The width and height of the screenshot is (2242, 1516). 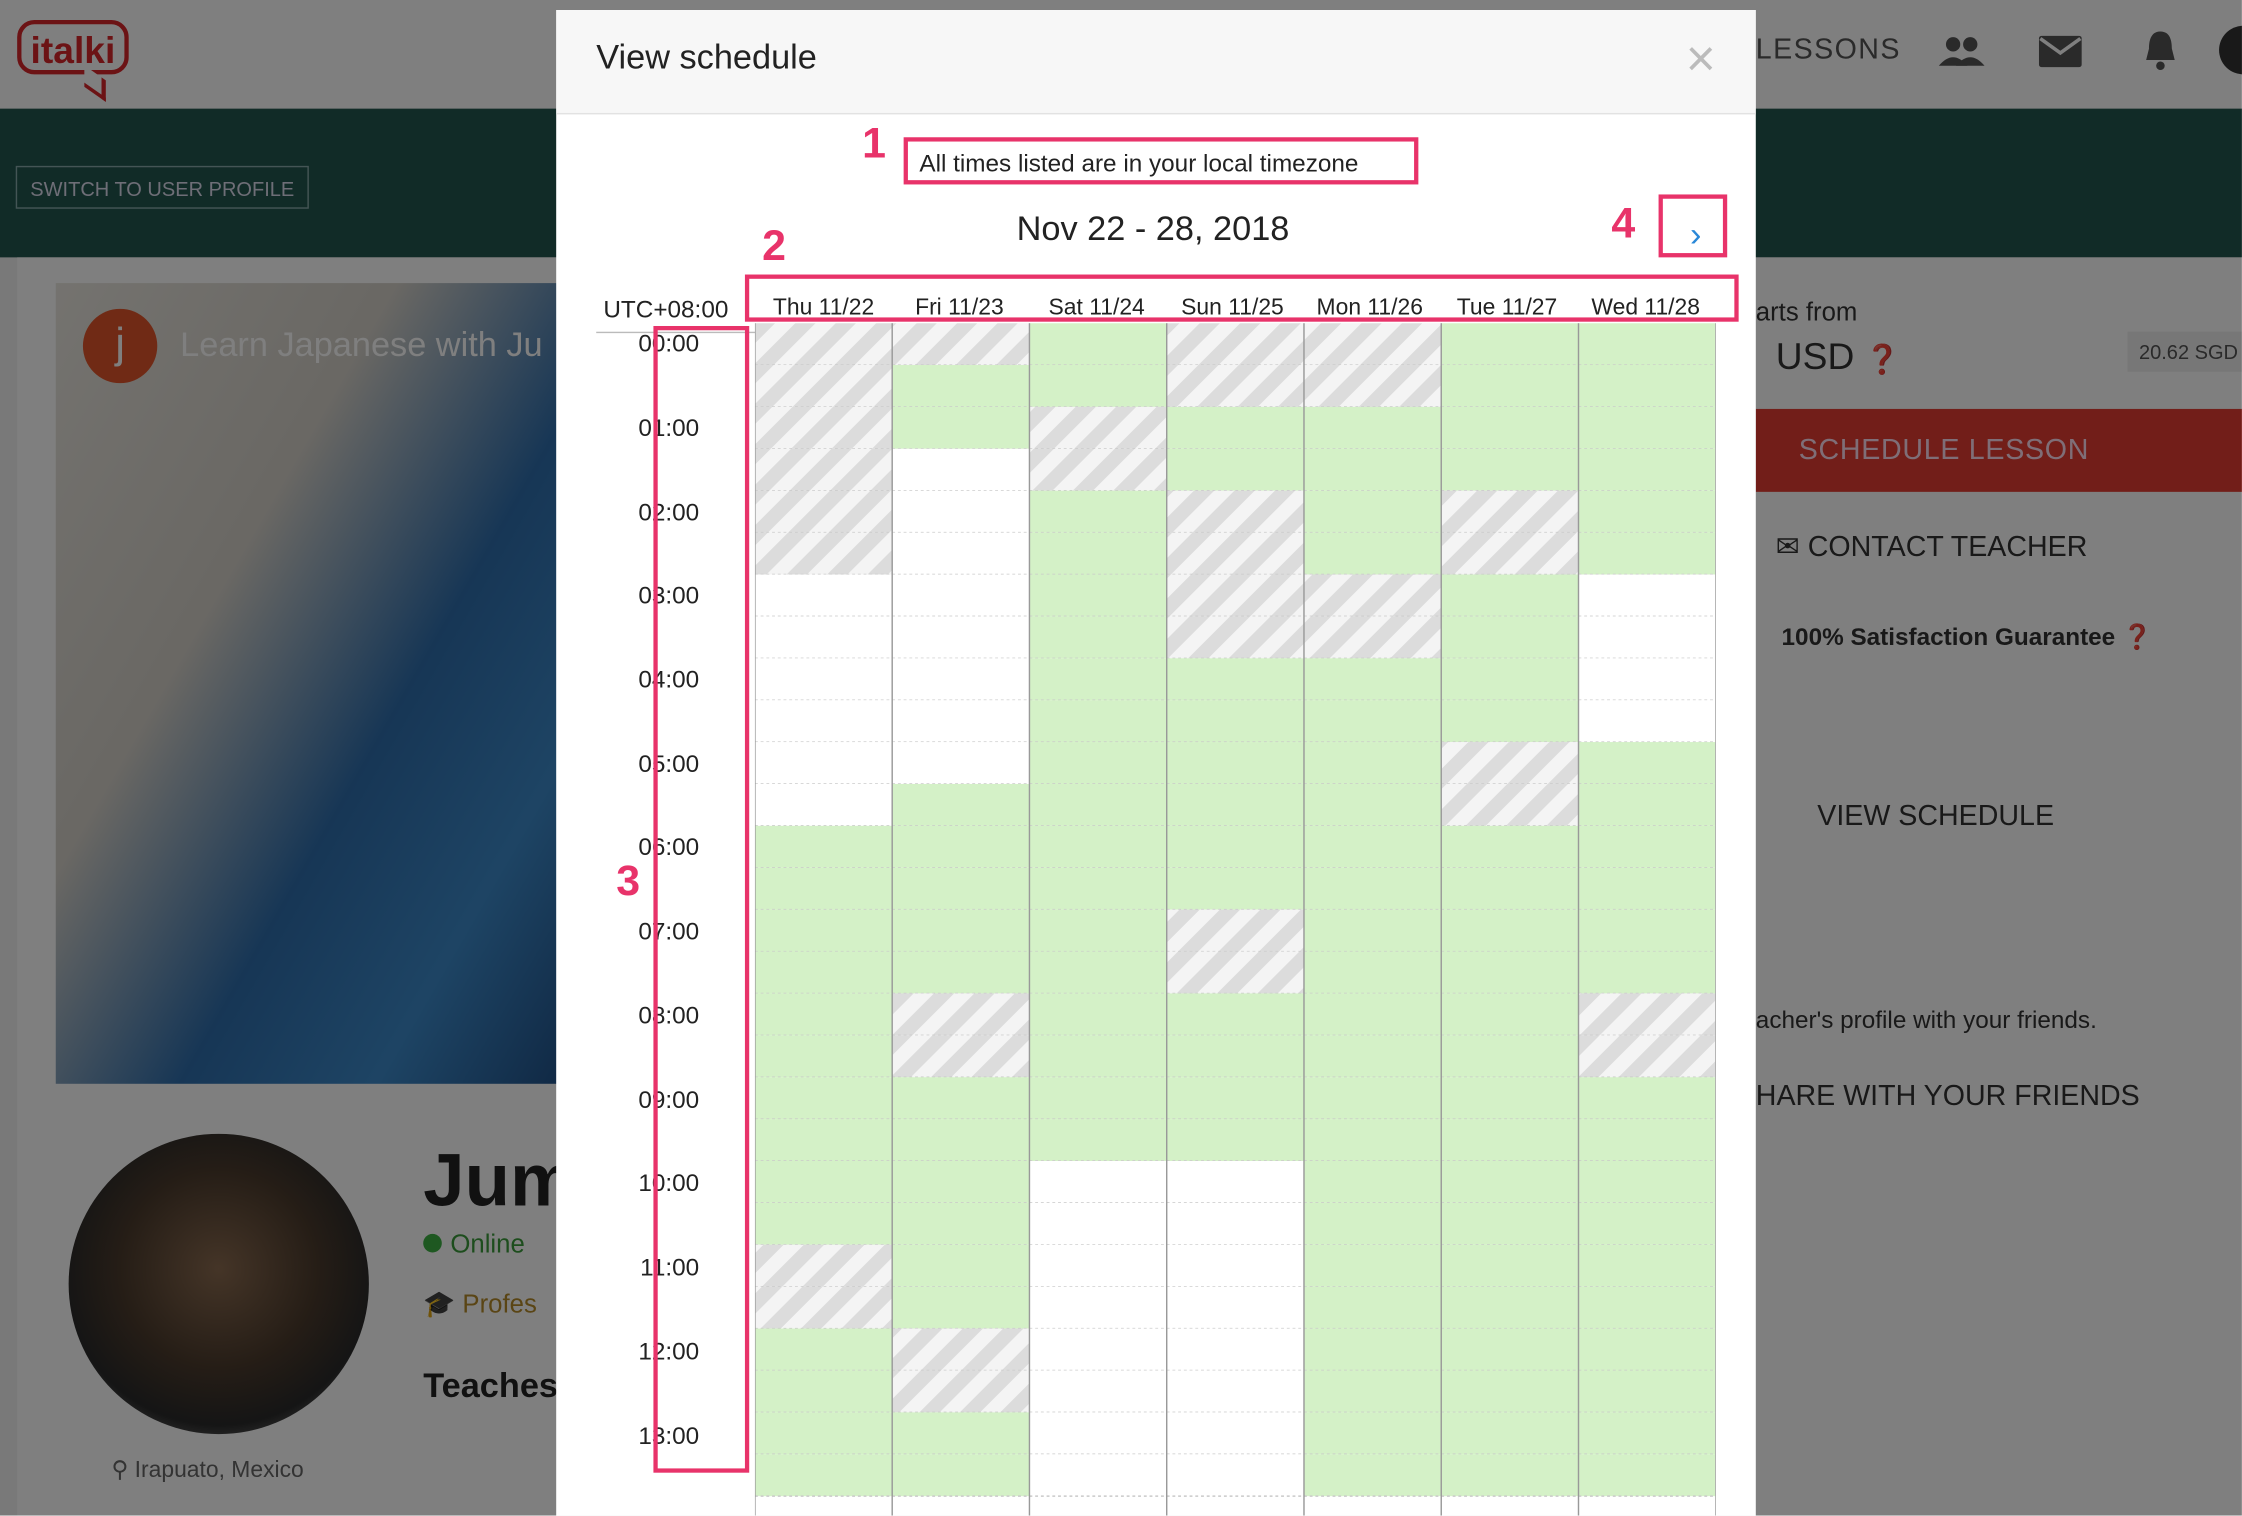 I want to click on close-icon: ×, so click(x=1701, y=58).